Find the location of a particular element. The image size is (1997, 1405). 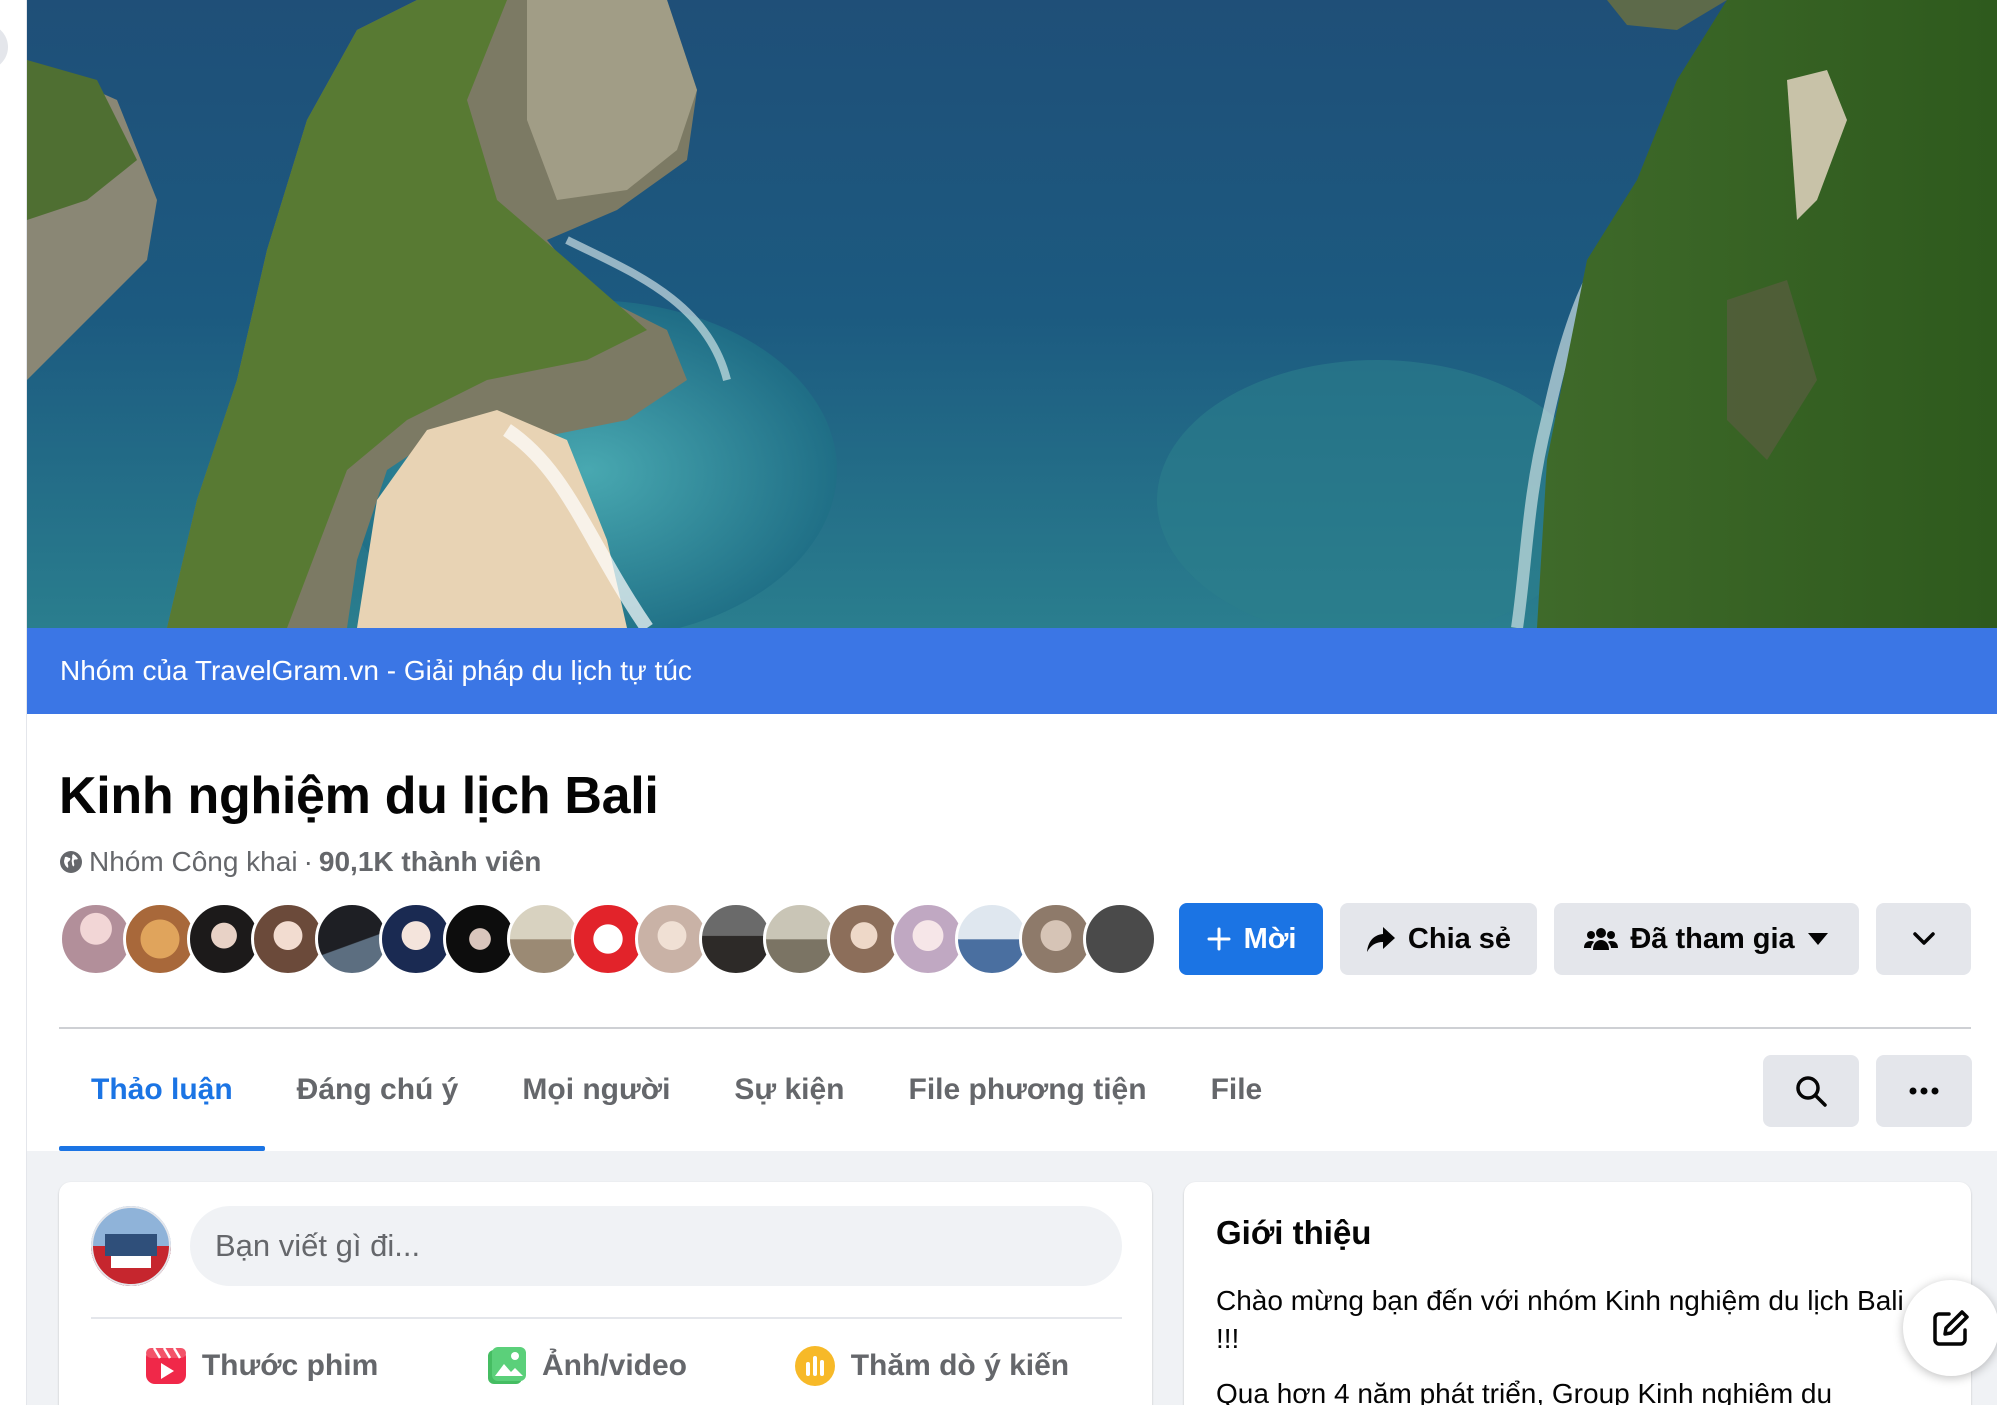

group-meta: Nhóm Công khai · 90,1K thành viên is located at coordinates (300, 862).